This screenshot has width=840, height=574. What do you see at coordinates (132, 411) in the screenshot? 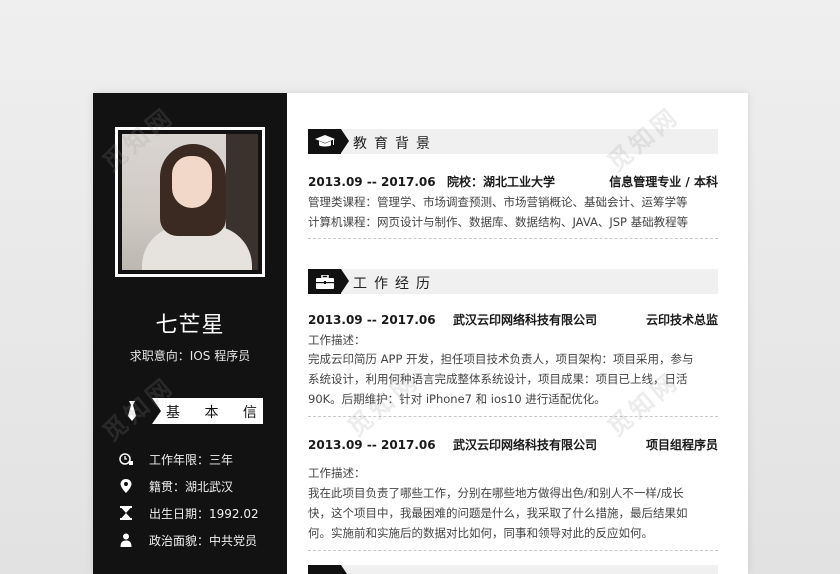
I see `tie-icon` at bounding box center [132, 411].